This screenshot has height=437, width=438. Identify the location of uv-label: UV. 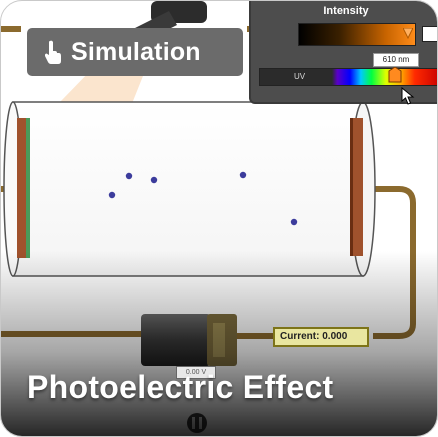
(300, 76).